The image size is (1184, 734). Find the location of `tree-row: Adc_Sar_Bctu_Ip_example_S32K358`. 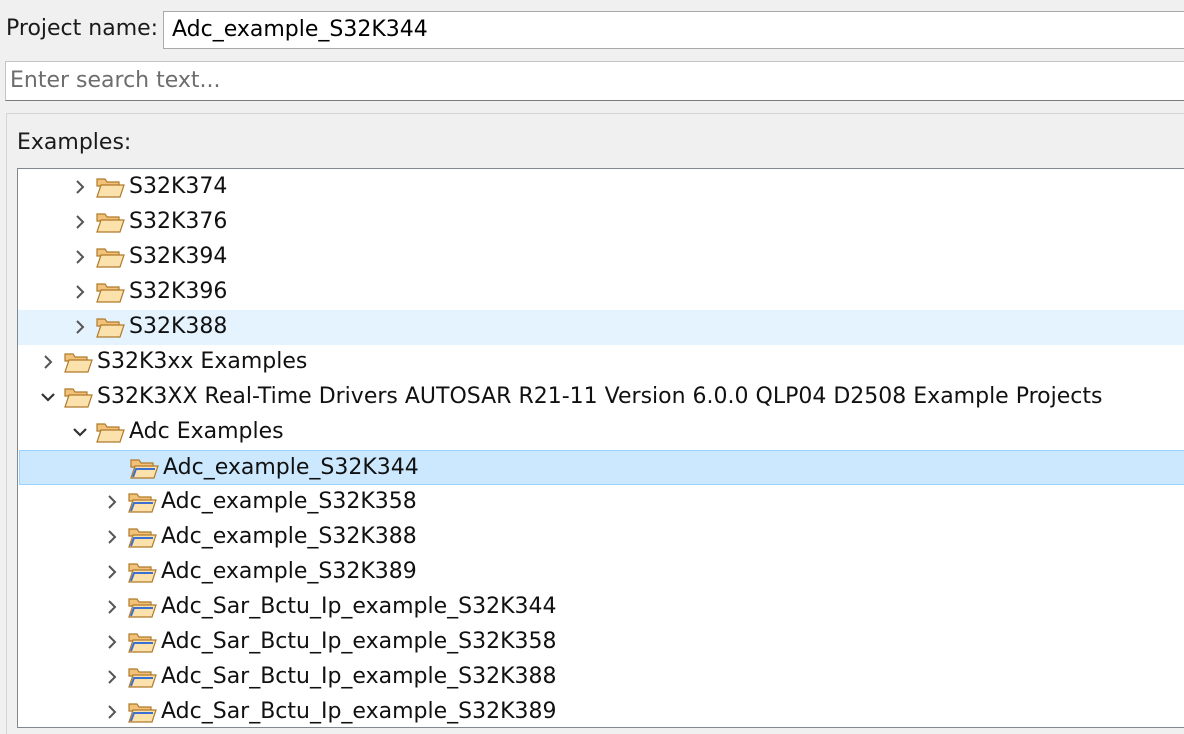

tree-row: Adc_Sar_Bctu_Ip_example_S32K358 is located at coordinates (601, 642).